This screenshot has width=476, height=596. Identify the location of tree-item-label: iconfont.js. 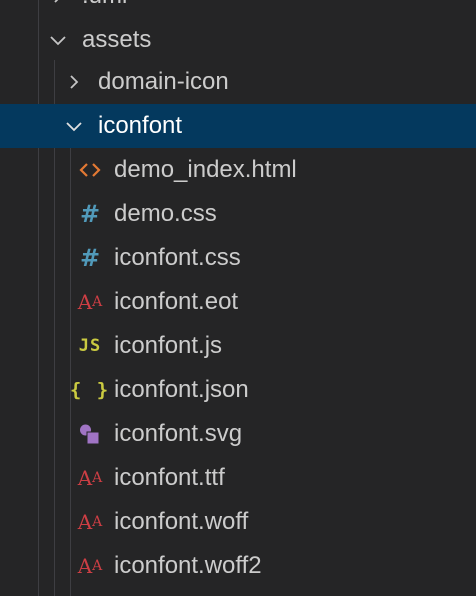
(168, 345).